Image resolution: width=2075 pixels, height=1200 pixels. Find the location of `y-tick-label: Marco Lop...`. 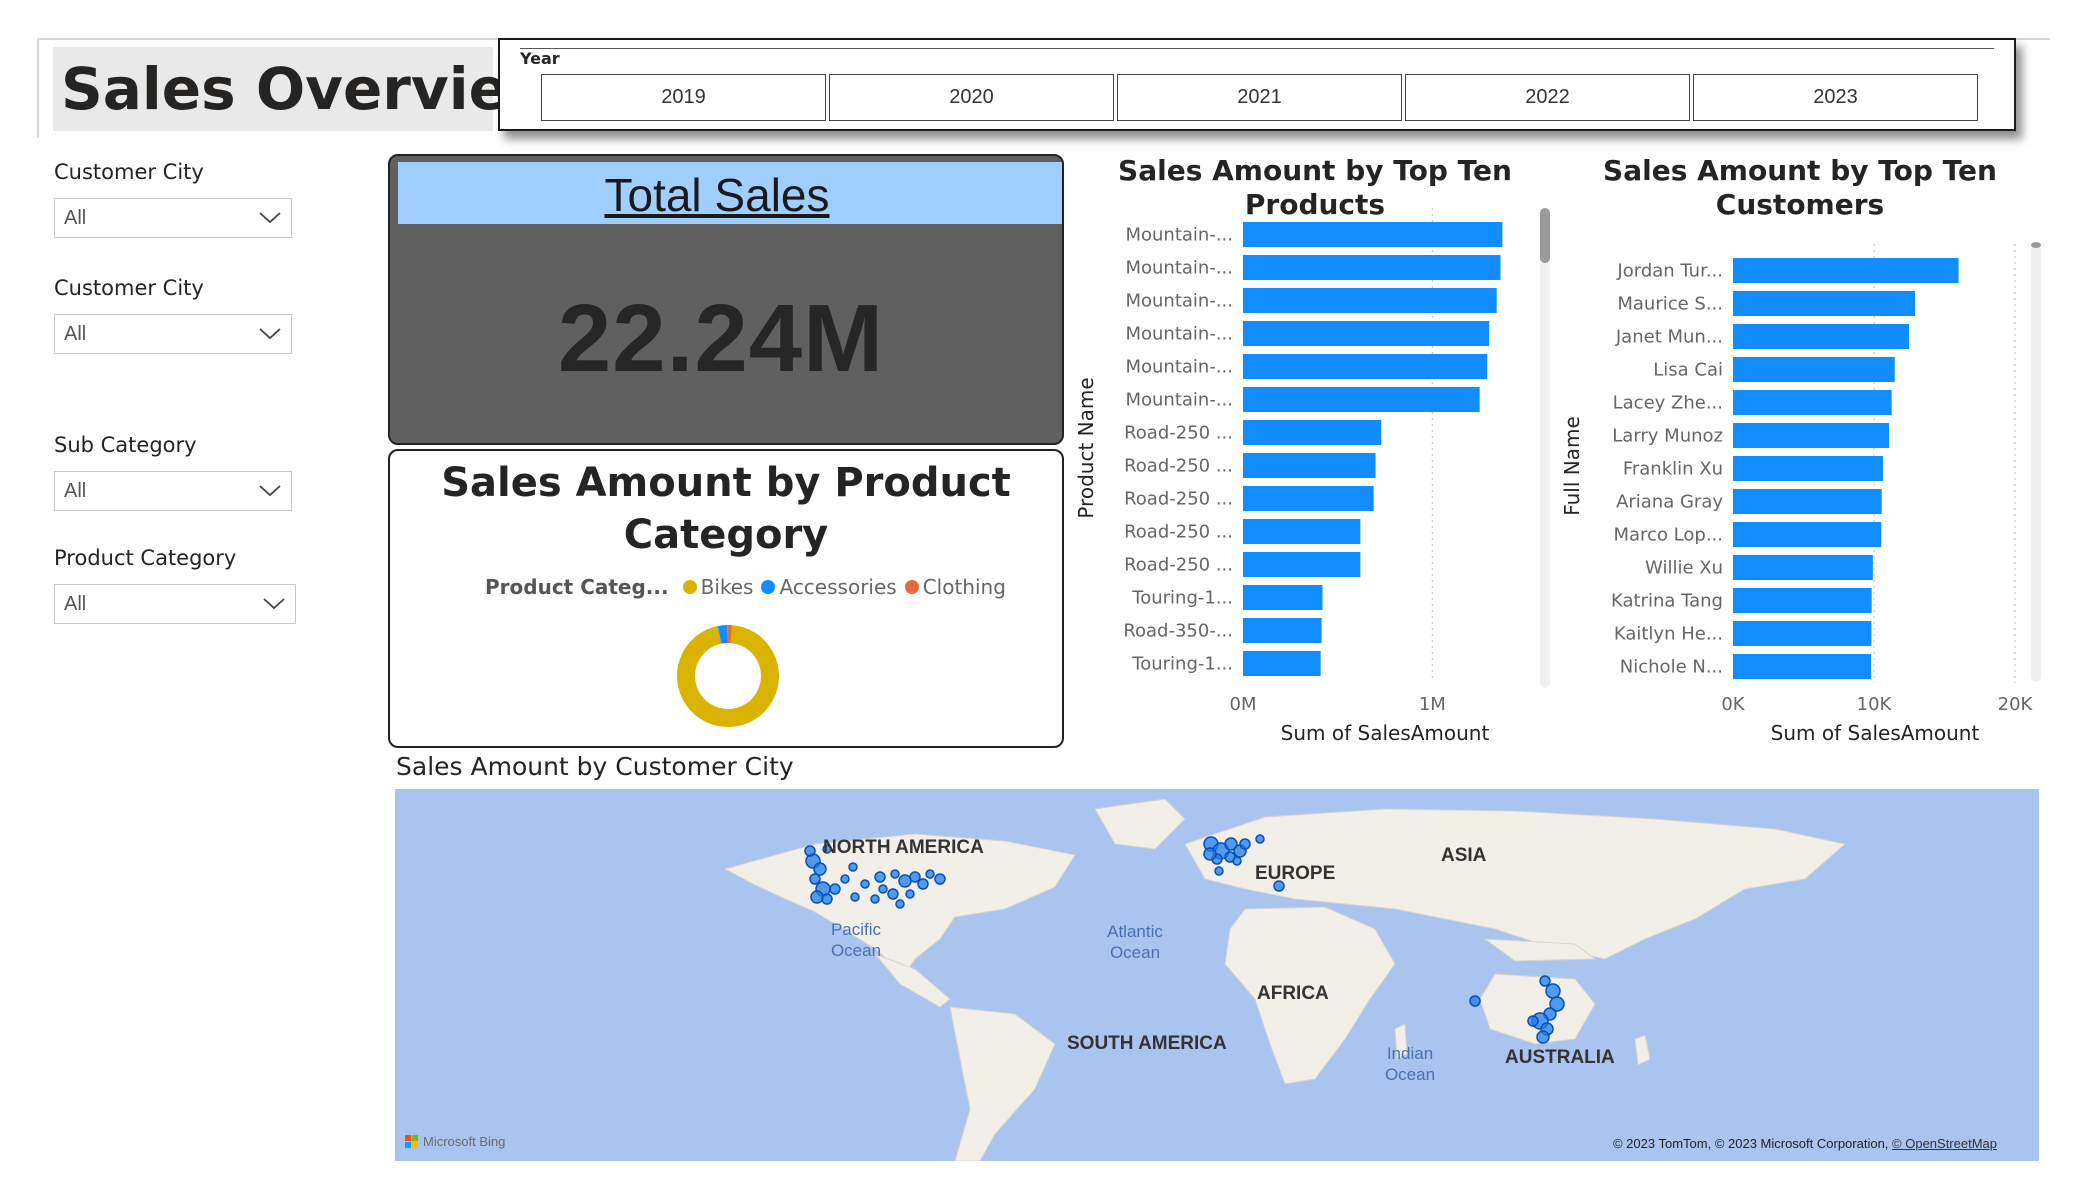

y-tick-label: Marco Lop... is located at coordinates (1668, 535).